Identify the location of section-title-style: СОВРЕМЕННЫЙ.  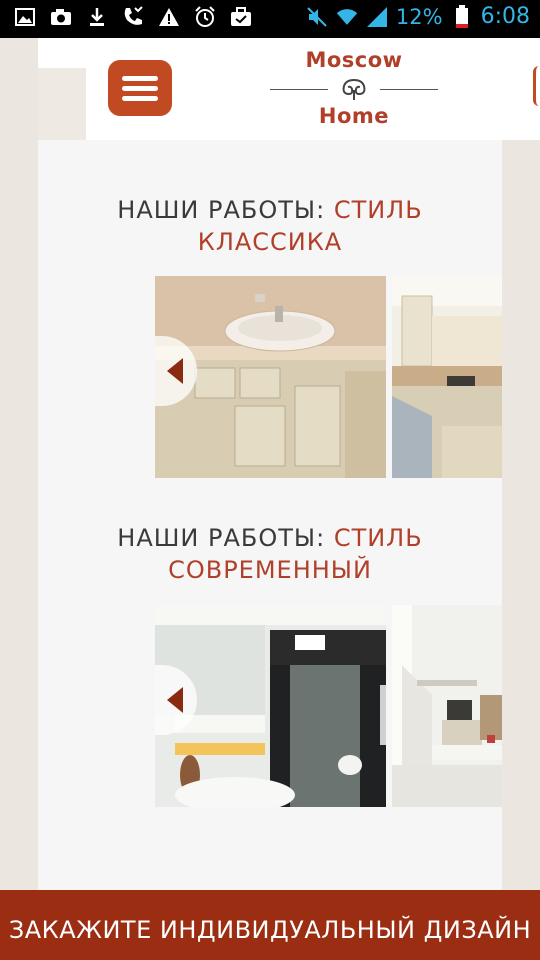
(270, 570).